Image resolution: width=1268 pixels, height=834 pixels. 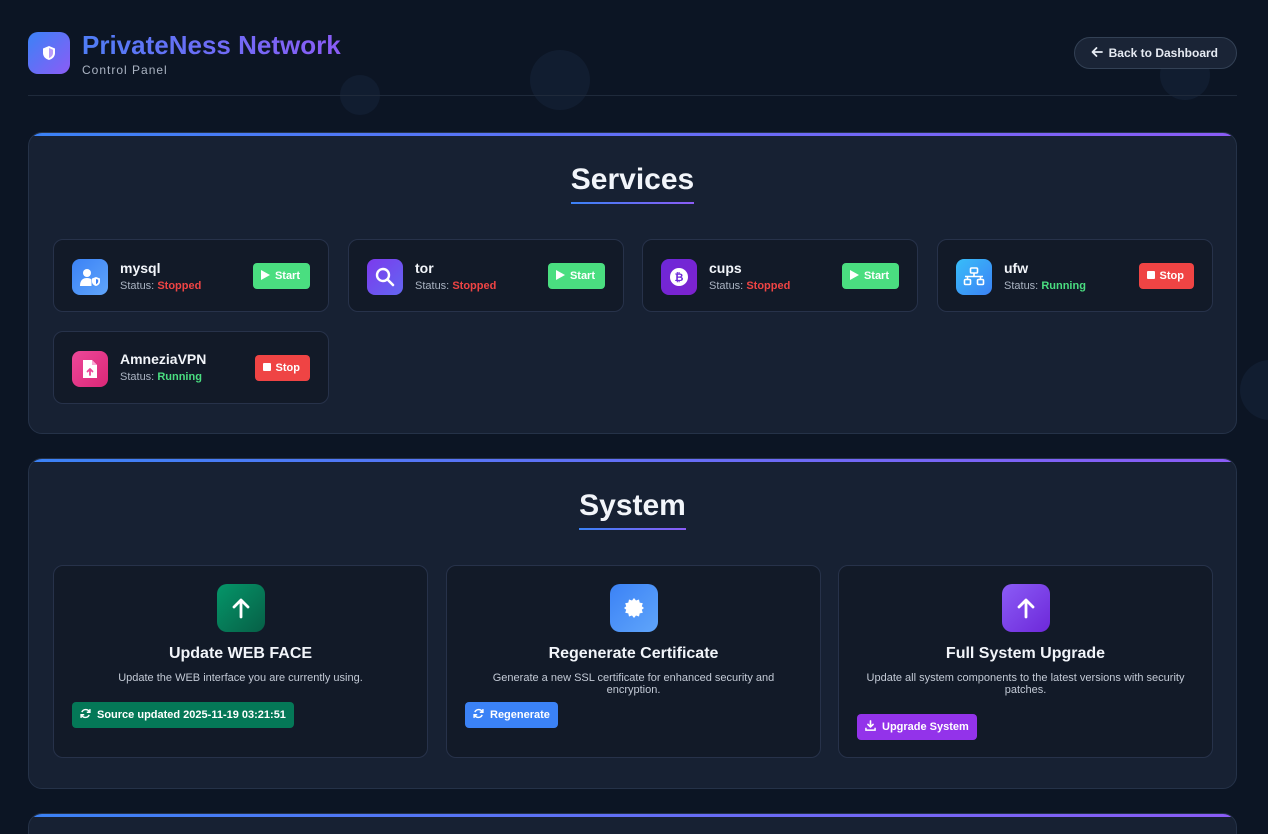 I want to click on service-card-amneziavpn: AmneziaVPN Status: Running Stop, so click(x=191, y=367).